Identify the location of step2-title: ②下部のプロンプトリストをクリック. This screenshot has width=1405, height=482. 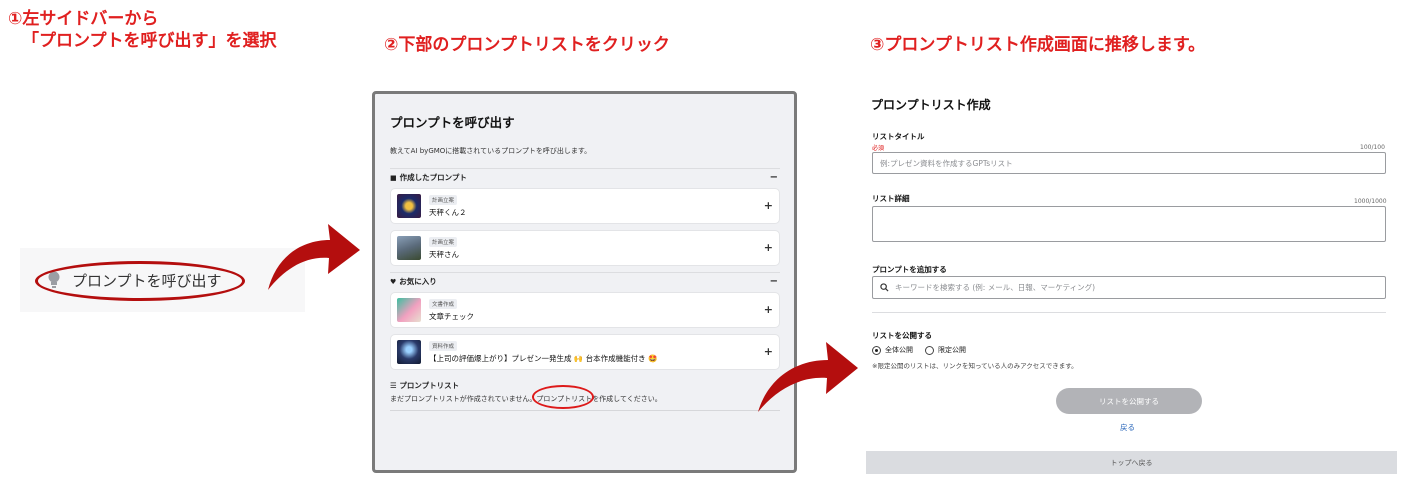
(527, 45).